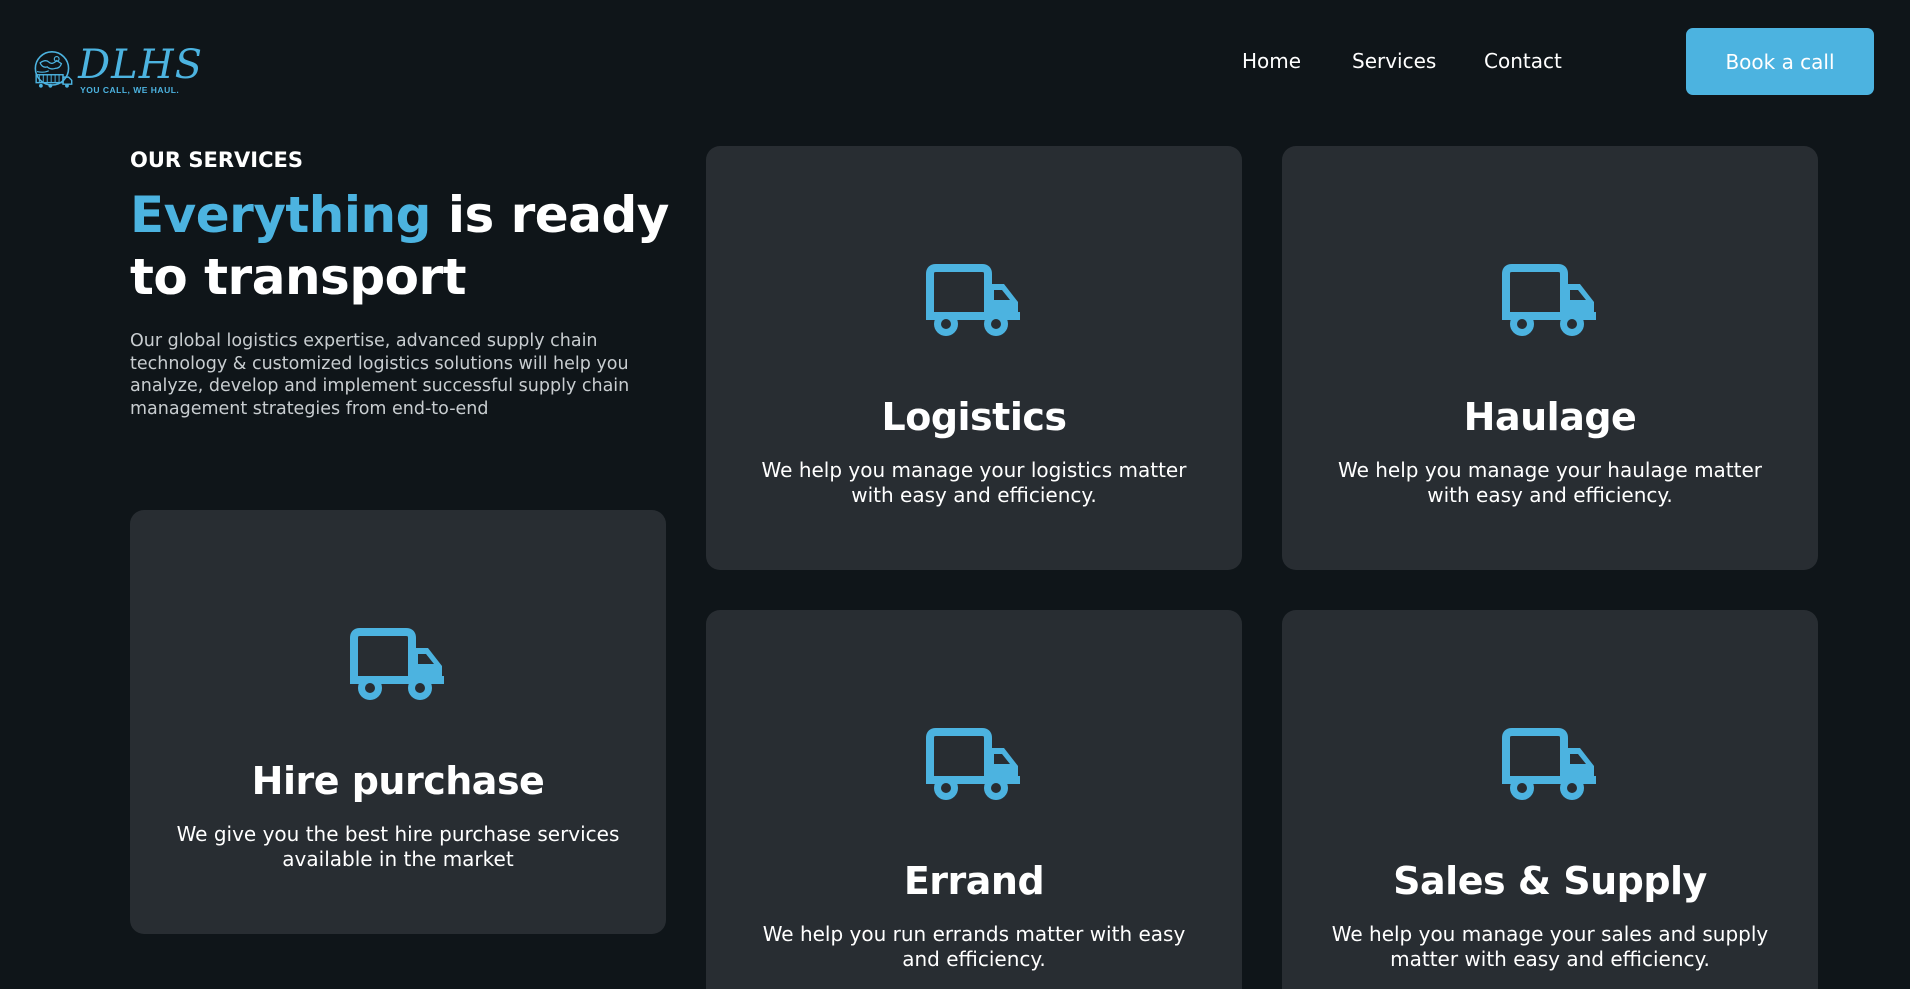  What do you see at coordinates (398, 781) in the screenshot?
I see `service-title: Hire purchase` at bounding box center [398, 781].